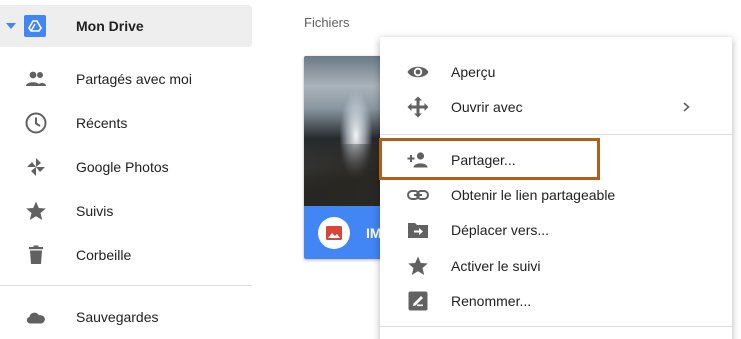 This screenshot has width=741, height=339. Describe the element at coordinates (489, 159) in the screenshot. I see `highlight-frame` at that location.